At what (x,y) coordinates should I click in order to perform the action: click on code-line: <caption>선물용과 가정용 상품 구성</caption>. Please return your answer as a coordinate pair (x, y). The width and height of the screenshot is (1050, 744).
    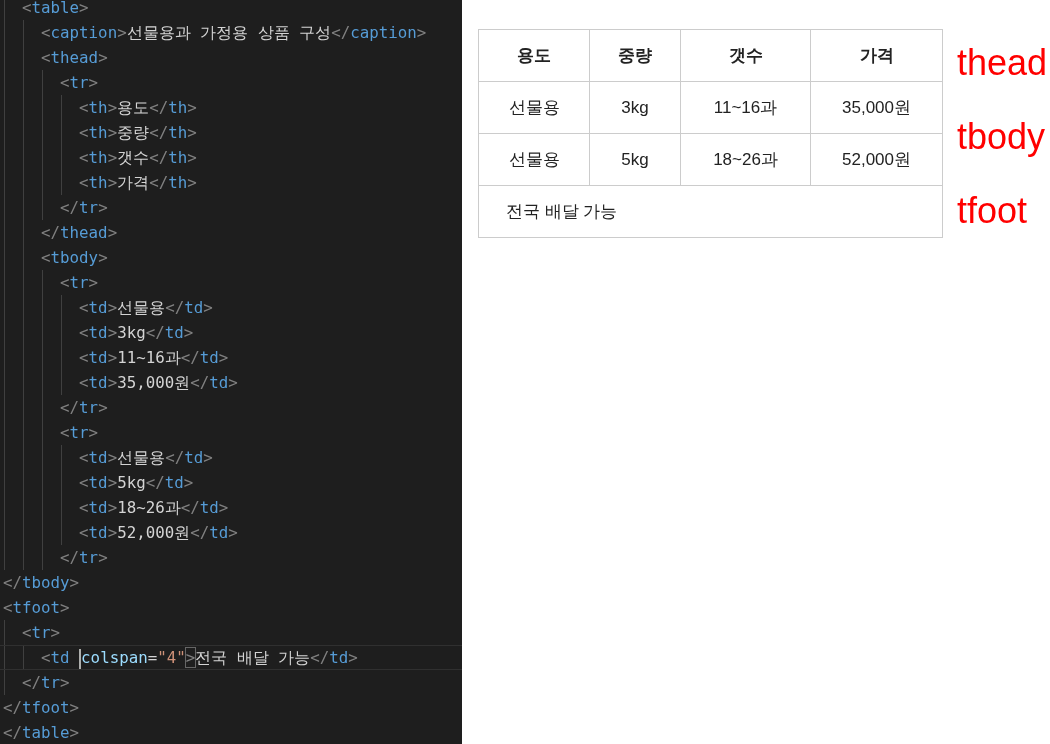
    Looking at the image, I should click on (231, 32).